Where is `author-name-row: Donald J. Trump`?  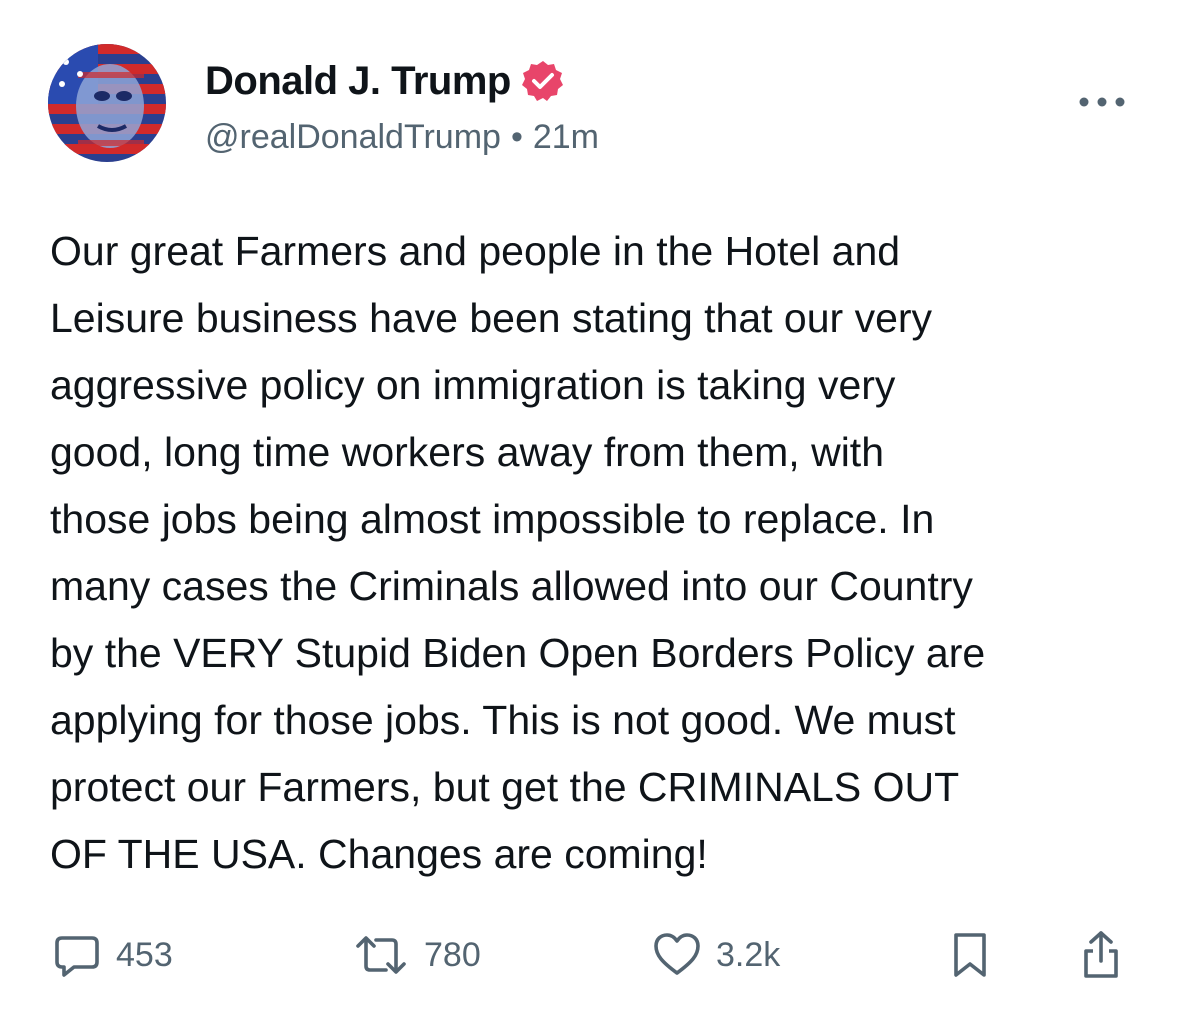 author-name-row: Donald J. Trump is located at coordinates (385, 81).